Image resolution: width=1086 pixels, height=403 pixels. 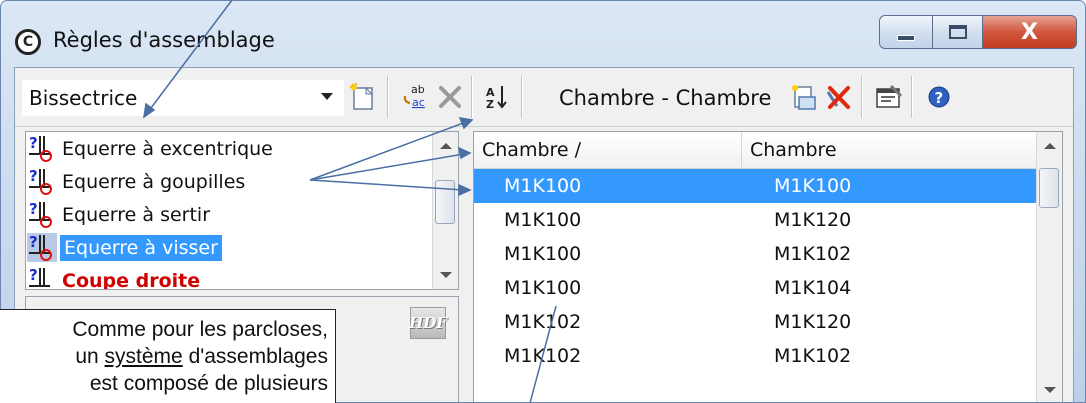 I want to click on profile-pair-label: Chambre - Chambre, so click(x=665, y=98).